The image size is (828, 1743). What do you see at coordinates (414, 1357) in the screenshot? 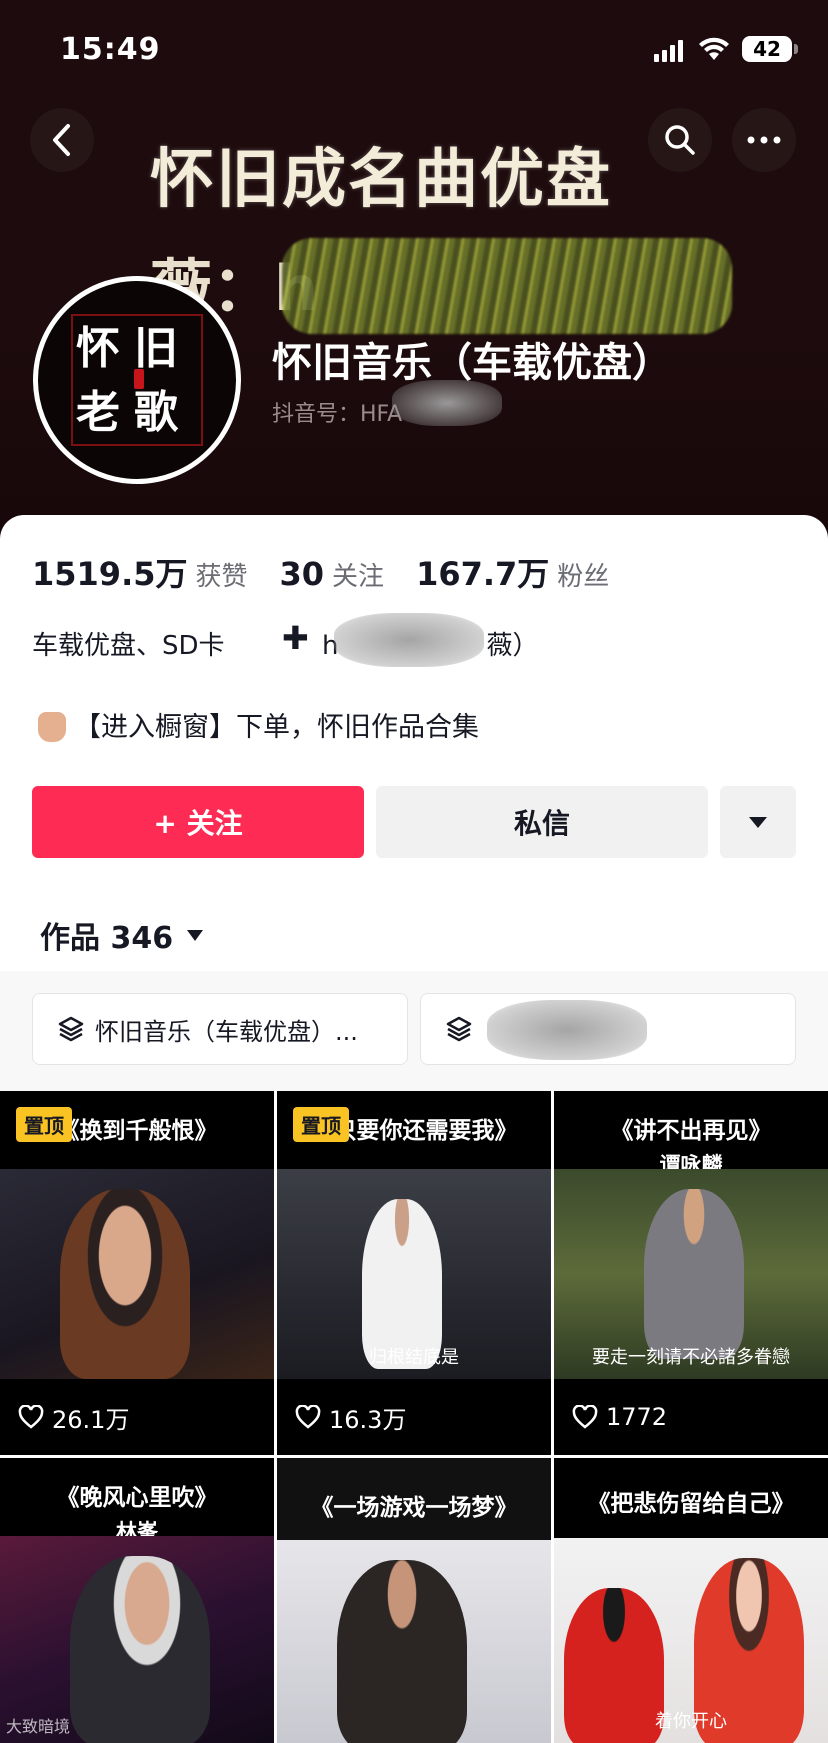
I see `video-subtitle: 归根结底是` at bounding box center [414, 1357].